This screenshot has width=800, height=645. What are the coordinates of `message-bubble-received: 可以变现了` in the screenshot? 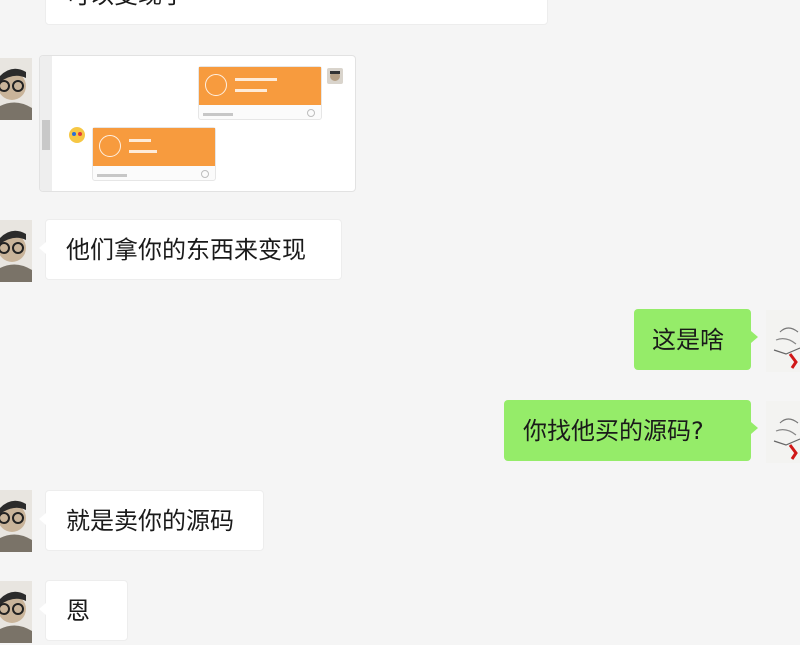 It's located at (296, 12).